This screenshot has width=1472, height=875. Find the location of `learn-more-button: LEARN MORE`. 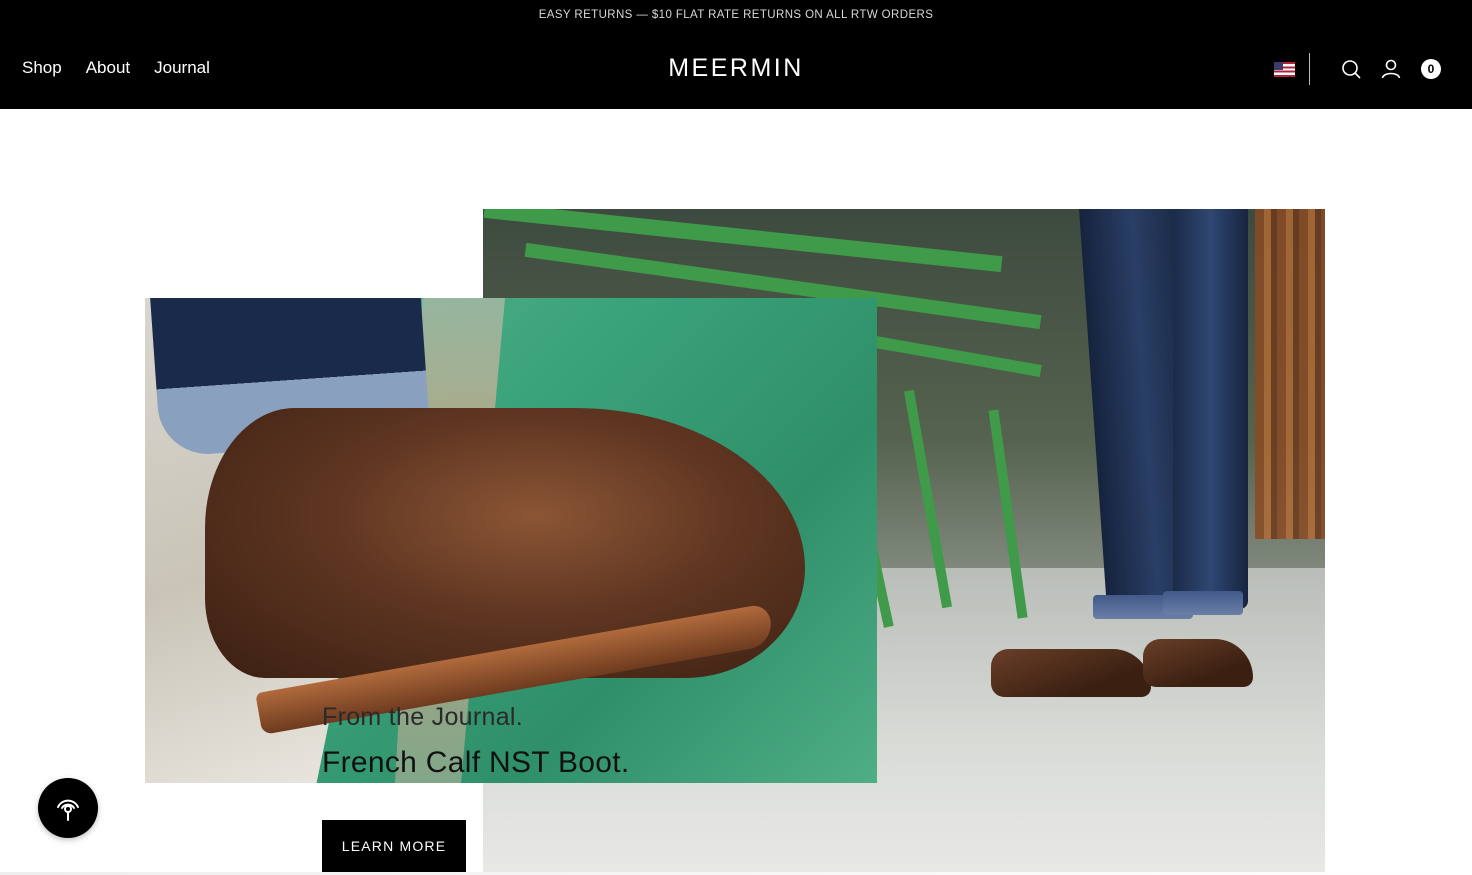

learn-more-button: LEARN MORE is located at coordinates (394, 846).